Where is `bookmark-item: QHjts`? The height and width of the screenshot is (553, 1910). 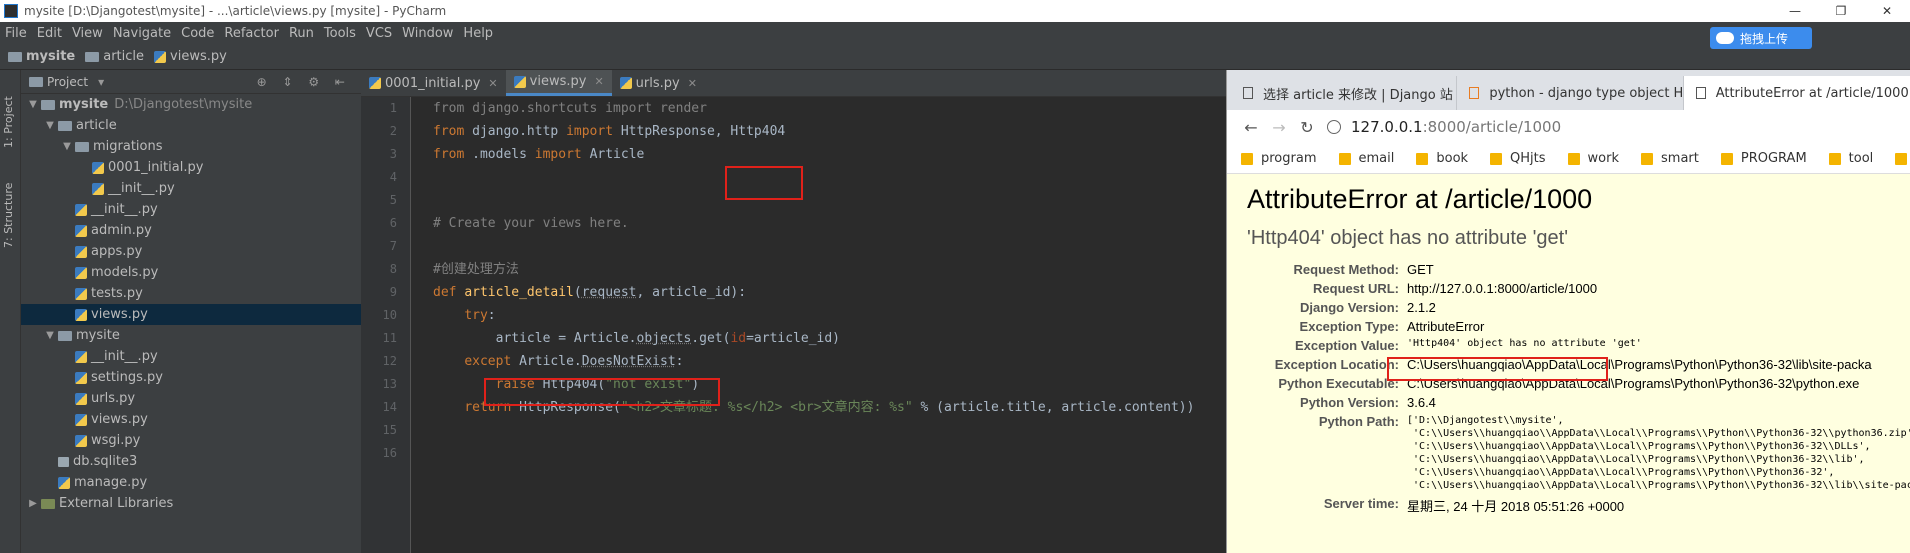 bookmark-item: QHjts is located at coordinates (1518, 158).